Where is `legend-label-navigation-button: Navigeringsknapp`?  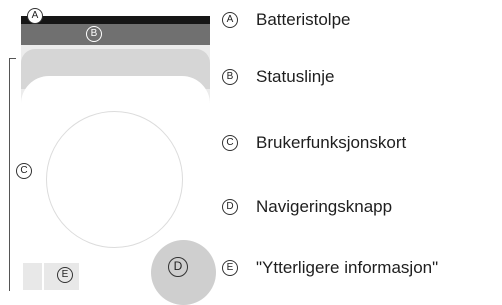 legend-label-navigation-button: Navigeringsknapp is located at coordinates (324, 206).